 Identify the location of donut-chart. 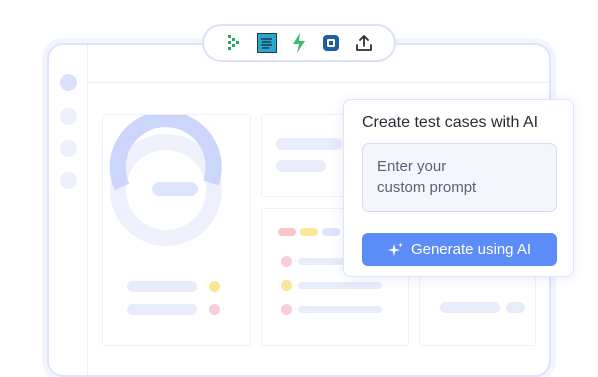
(165, 180).